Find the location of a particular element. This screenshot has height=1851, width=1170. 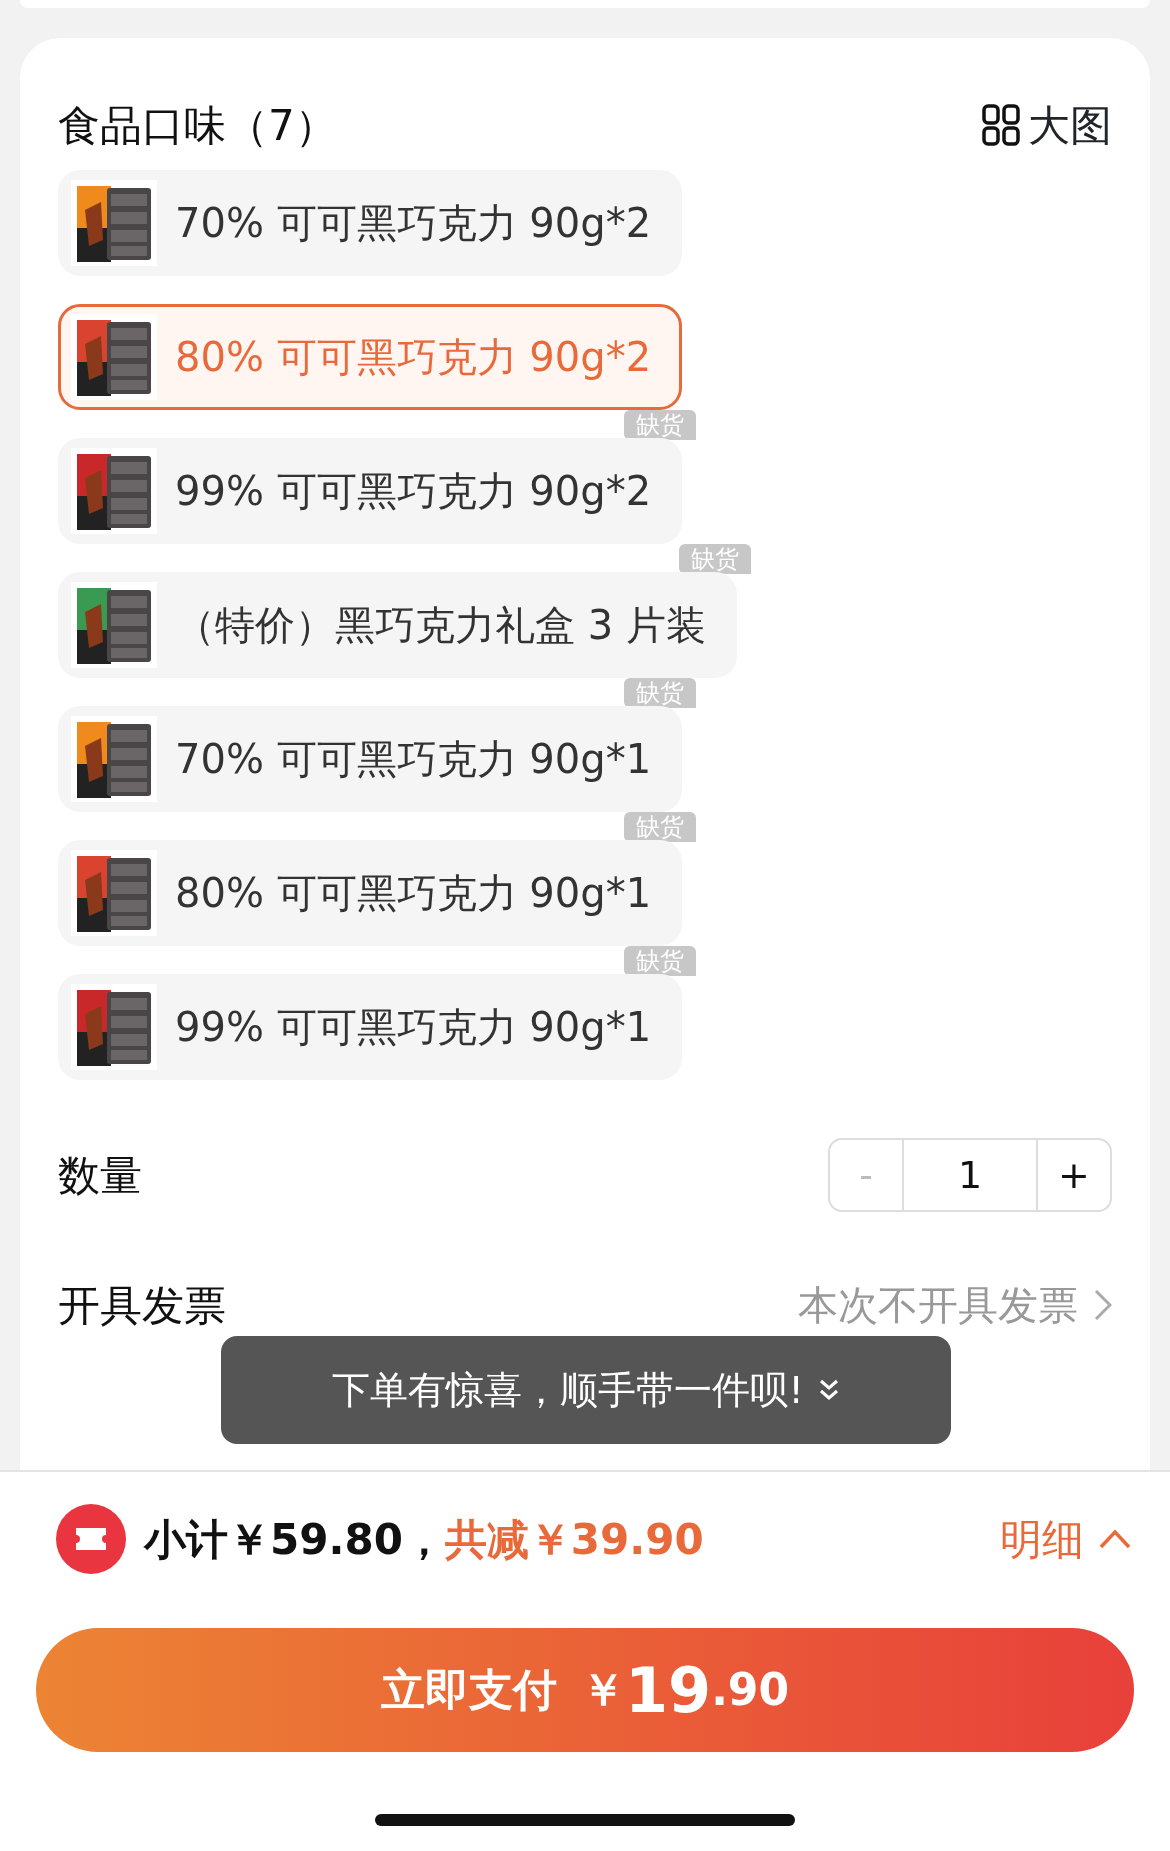

pay-button: 立即支付 ￥19.90 is located at coordinates (585, 1690).